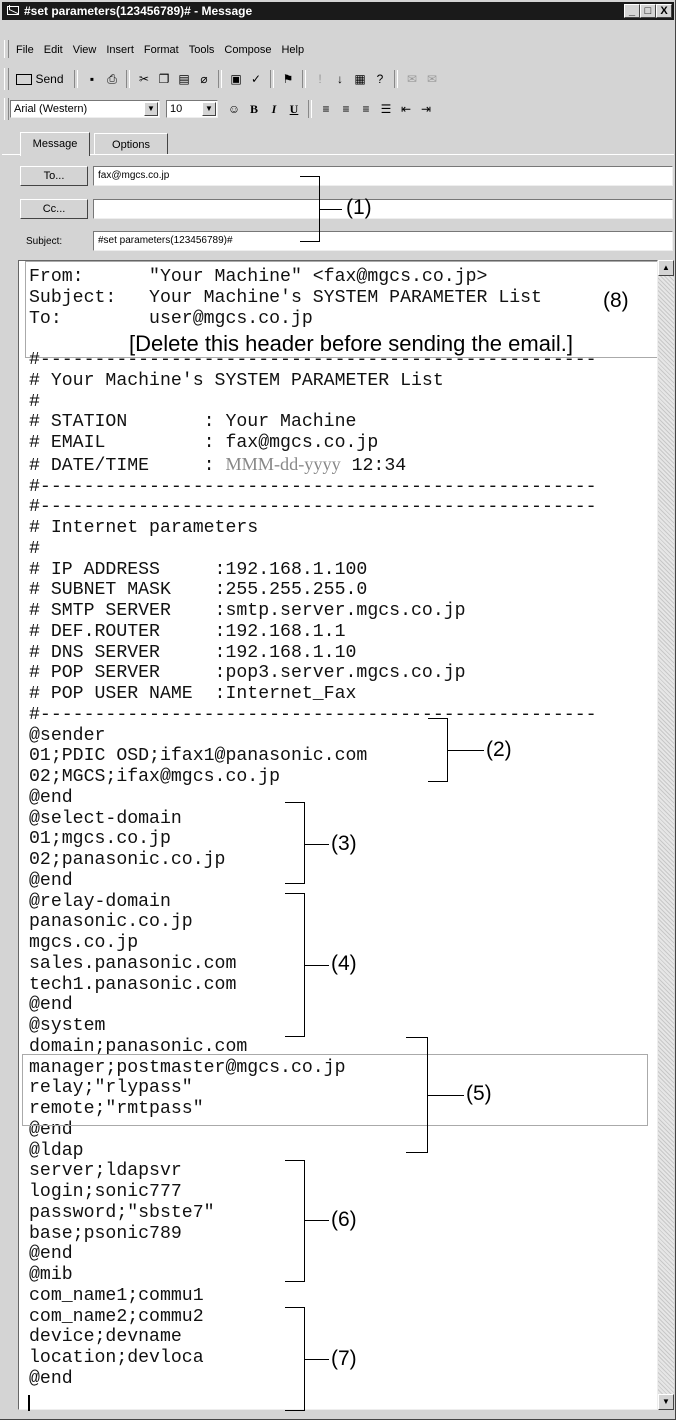  I want to click on align-right-icon: ≡, so click(366, 109).